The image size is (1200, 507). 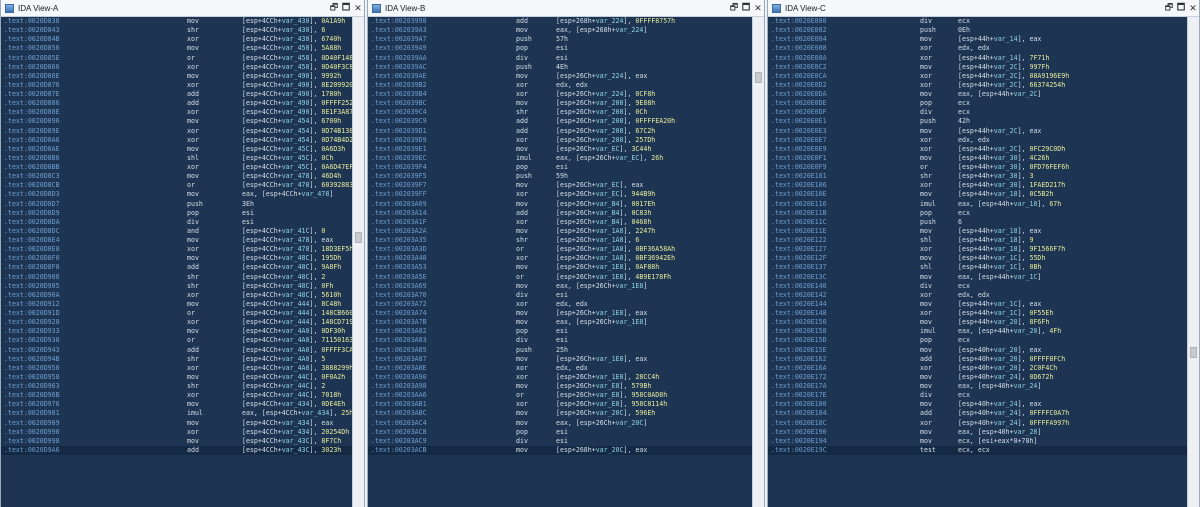 What do you see at coordinates (566, 8) in the screenshot?
I see `ida-view-b-titlebar: IDA View-B 🗗 🗖 ✕` at bounding box center [566, 8].